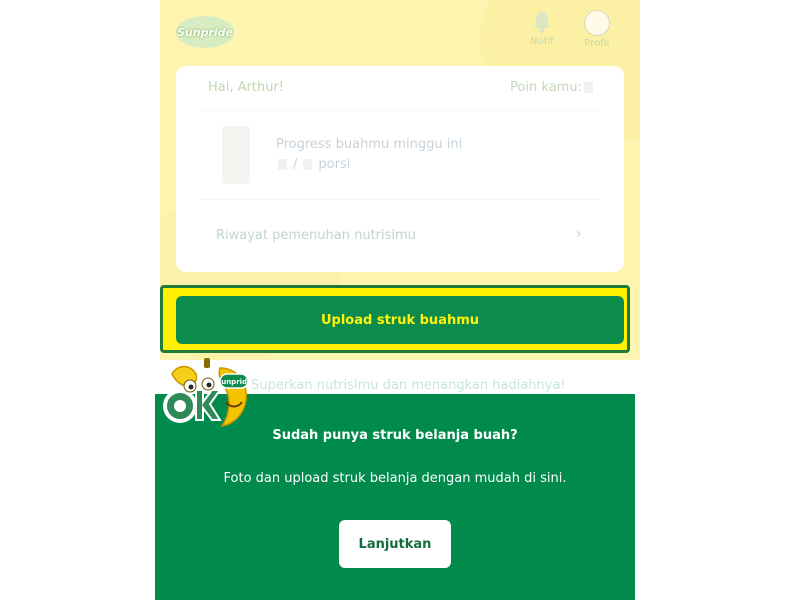  I want to click on upload-receipt-button: Upload struk buahmu, so click(400, 320).